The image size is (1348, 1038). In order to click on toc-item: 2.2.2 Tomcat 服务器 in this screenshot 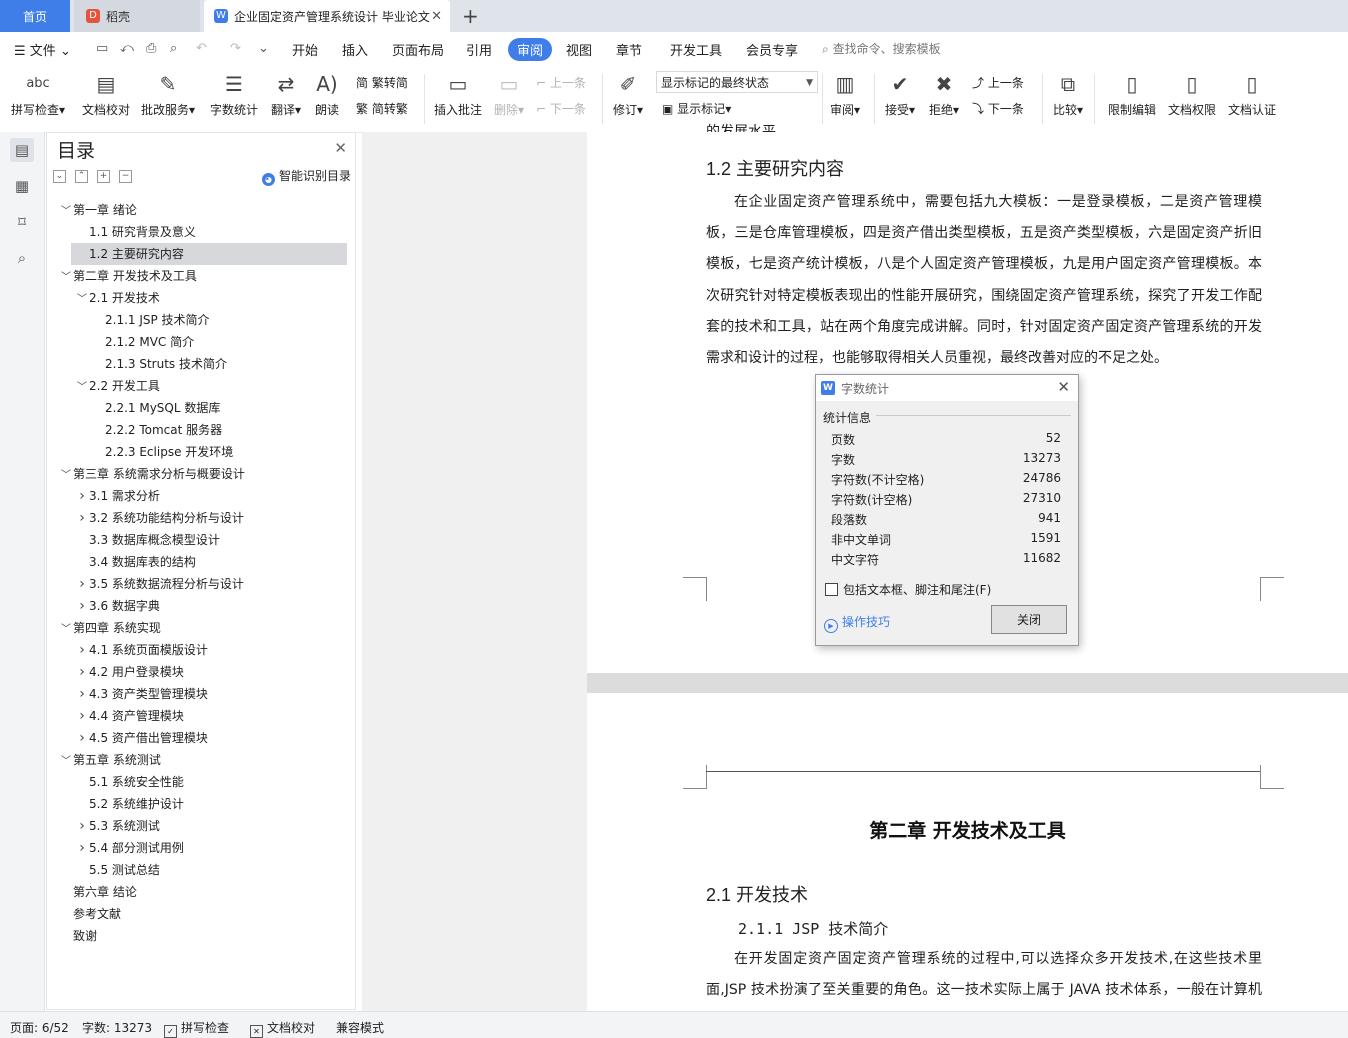, I will do `click(156, 430)`.